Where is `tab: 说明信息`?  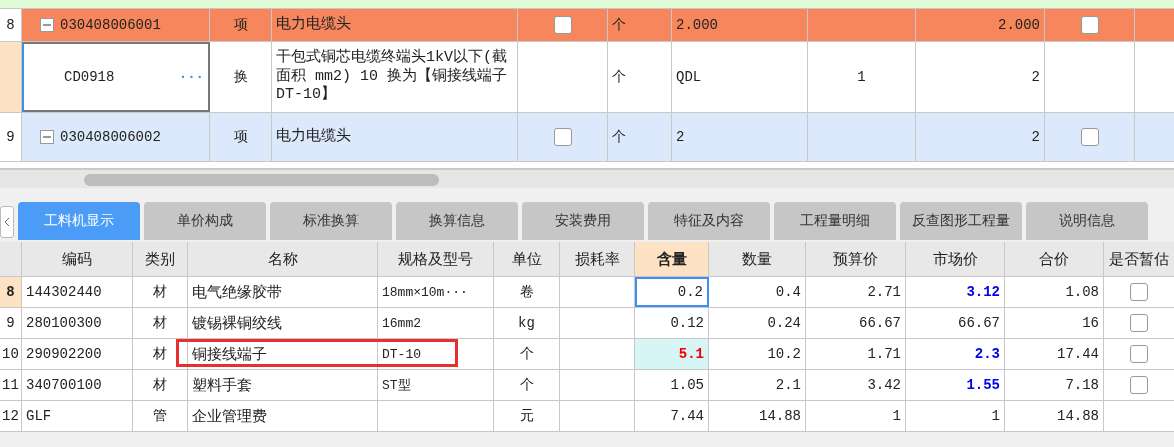 tab: 说明信息 is located at coordinates (1087, 221).